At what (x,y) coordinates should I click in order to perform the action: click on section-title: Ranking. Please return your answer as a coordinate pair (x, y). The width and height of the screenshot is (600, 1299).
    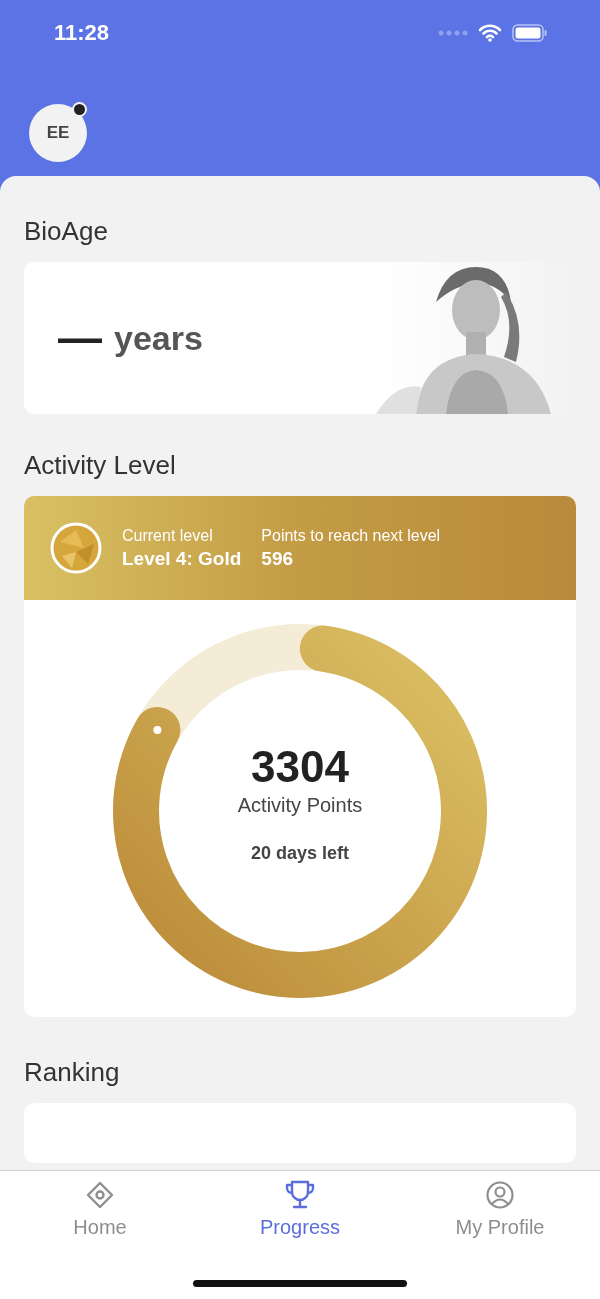
    Looking at the image, I should click on (72, 1072).